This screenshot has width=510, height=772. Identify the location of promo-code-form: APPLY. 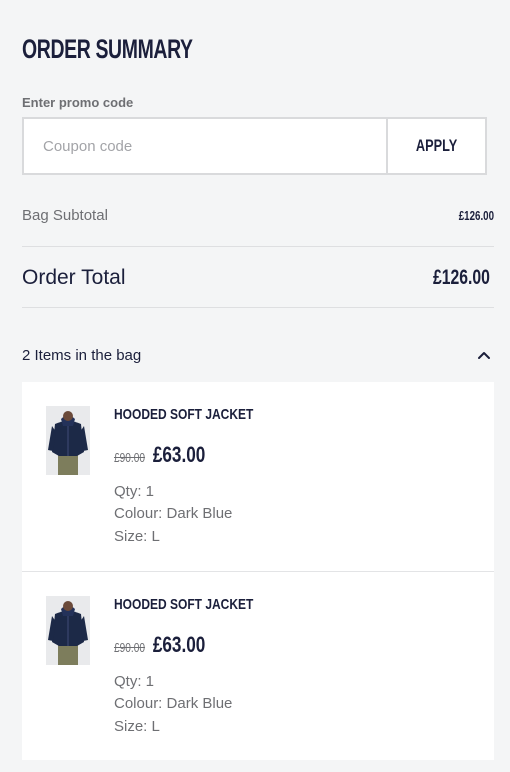
(254, 146).